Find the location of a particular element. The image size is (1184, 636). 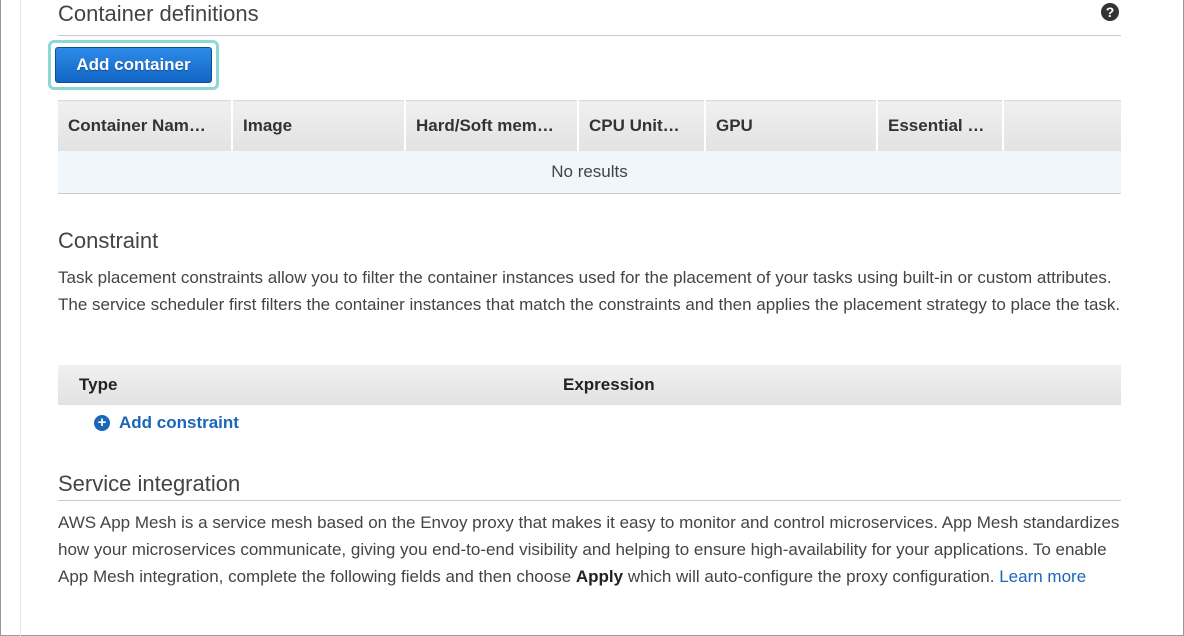

constraint-table-header: Type Expression is located at coordinates (589, 385).